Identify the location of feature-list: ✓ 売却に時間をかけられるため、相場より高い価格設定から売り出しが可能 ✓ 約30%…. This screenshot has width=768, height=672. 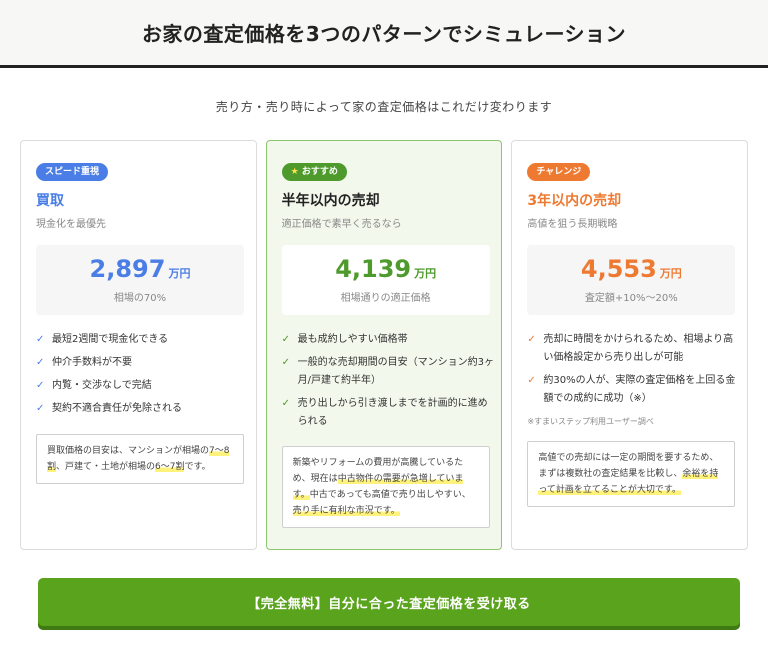
(634, 372).